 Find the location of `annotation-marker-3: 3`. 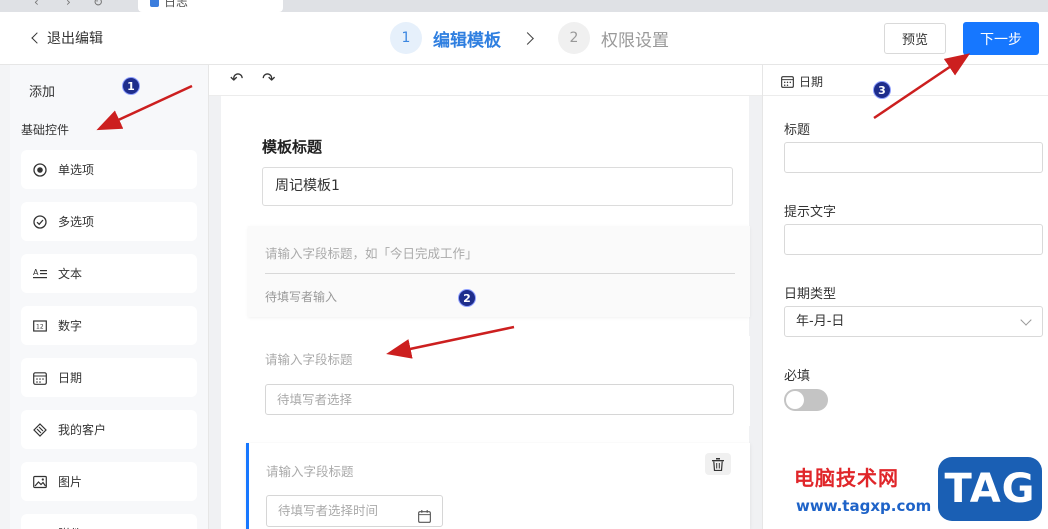

annotation-marker-3: 3 is located at coordinates (882, 90).